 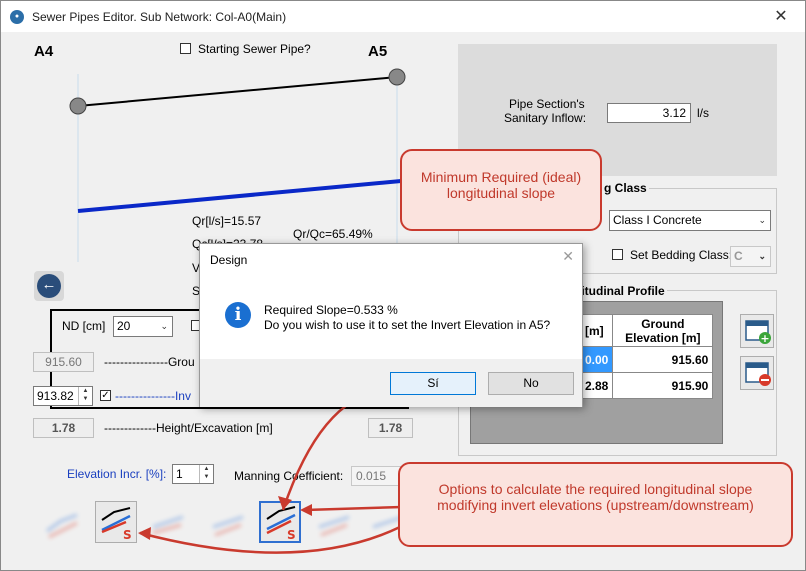 What do you see at coordinates (568, 256) in the screenshot?
I see `close-icon: ✕` at bounding box center [568, 256].